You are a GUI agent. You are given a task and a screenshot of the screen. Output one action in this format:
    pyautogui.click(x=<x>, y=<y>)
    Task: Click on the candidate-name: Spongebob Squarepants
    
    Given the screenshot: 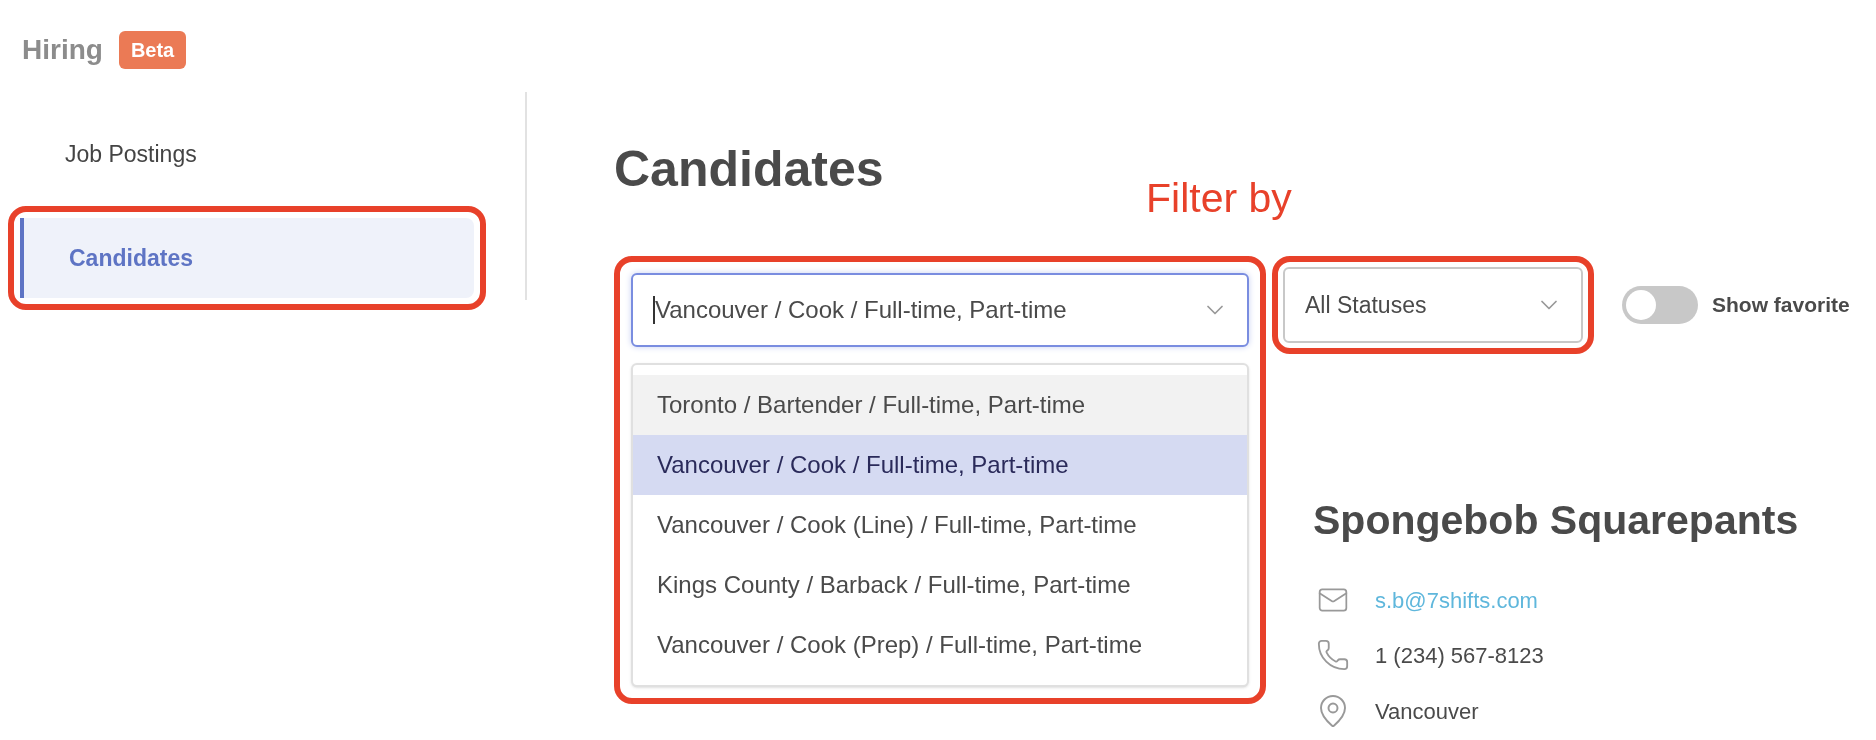 What is the action you would take?
    pyautogui.click(x=1556, y=520)
    